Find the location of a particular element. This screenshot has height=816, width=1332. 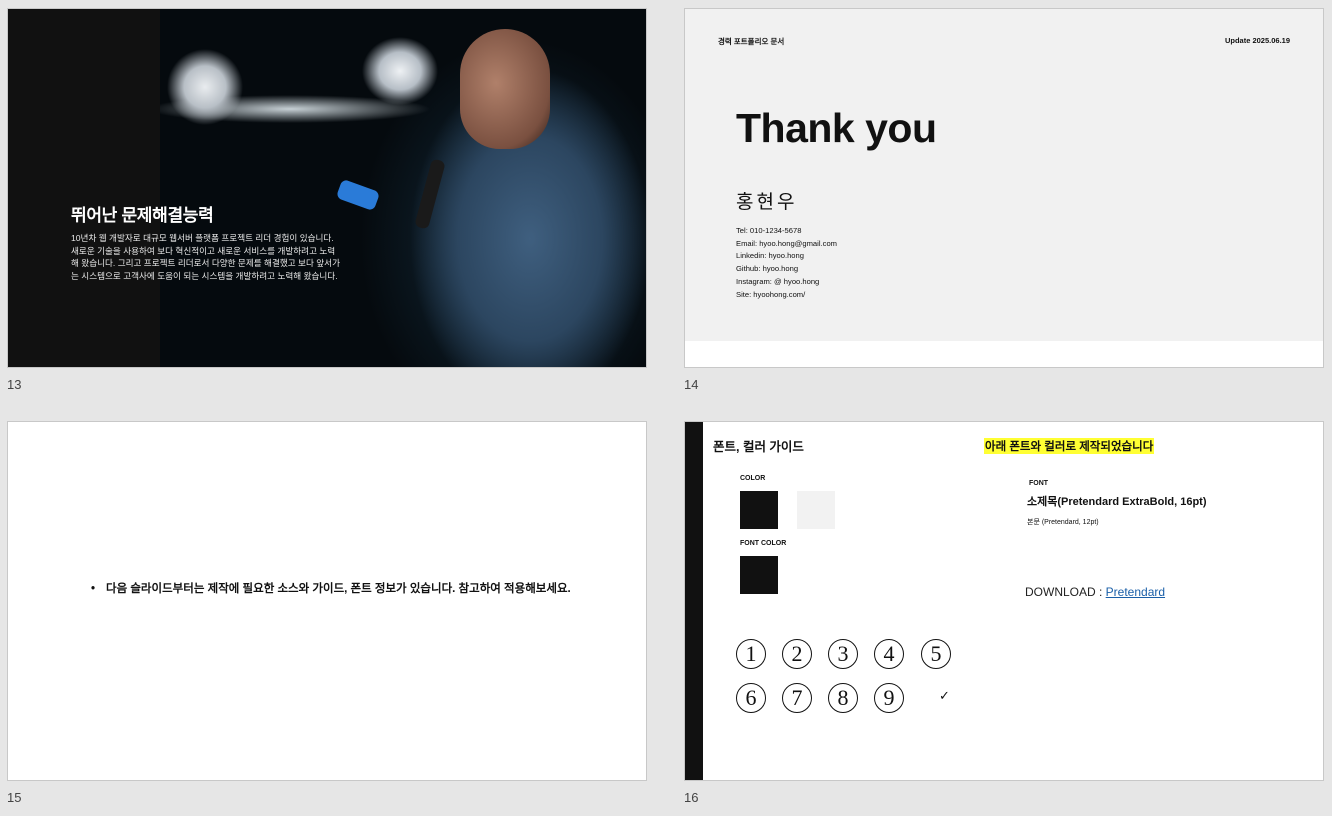

font-label: FONT is located at coordinates (1039, 483).